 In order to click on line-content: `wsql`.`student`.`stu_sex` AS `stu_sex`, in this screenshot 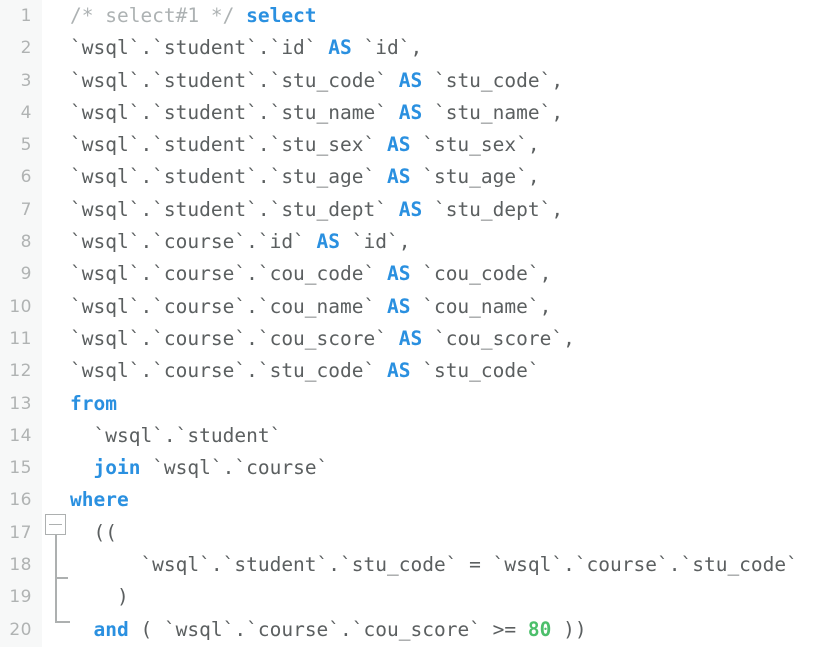, I will do `click(305, 145)`.